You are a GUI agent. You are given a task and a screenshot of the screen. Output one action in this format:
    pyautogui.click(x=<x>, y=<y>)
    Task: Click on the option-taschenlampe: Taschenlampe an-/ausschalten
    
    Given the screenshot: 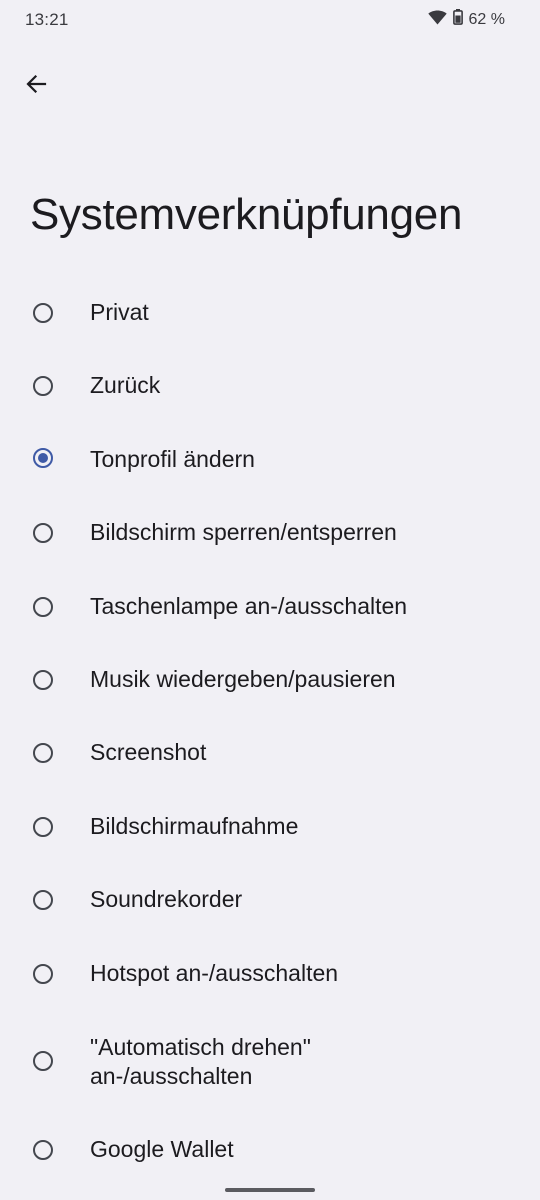 What is the action you would take?
    pyautogui.click(x=270, y=607)
    